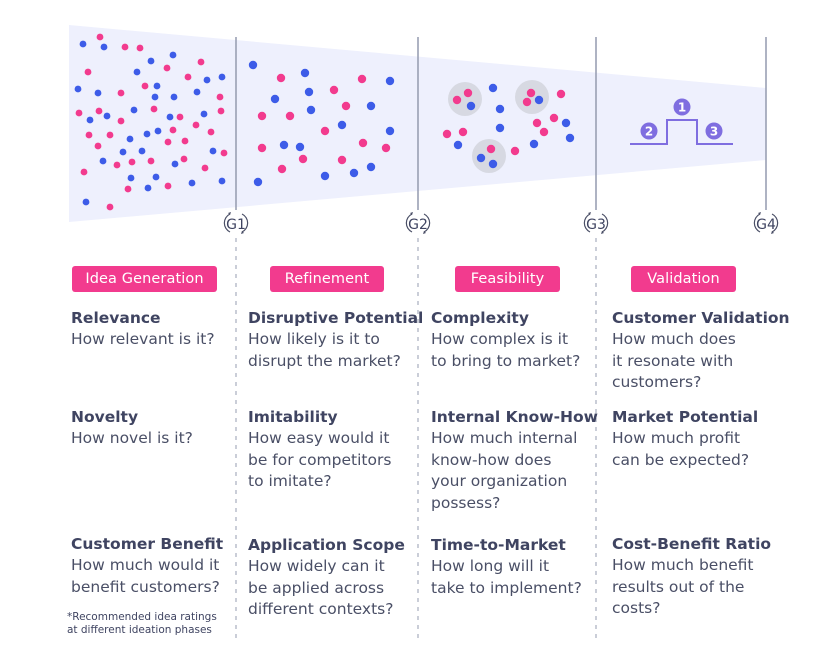 This screenshot has width=827, height=663. What do you see at coordinates (766, 223) in the screenshot?
I see `gate-marker-4: G4` at bounding box center [766, 223].